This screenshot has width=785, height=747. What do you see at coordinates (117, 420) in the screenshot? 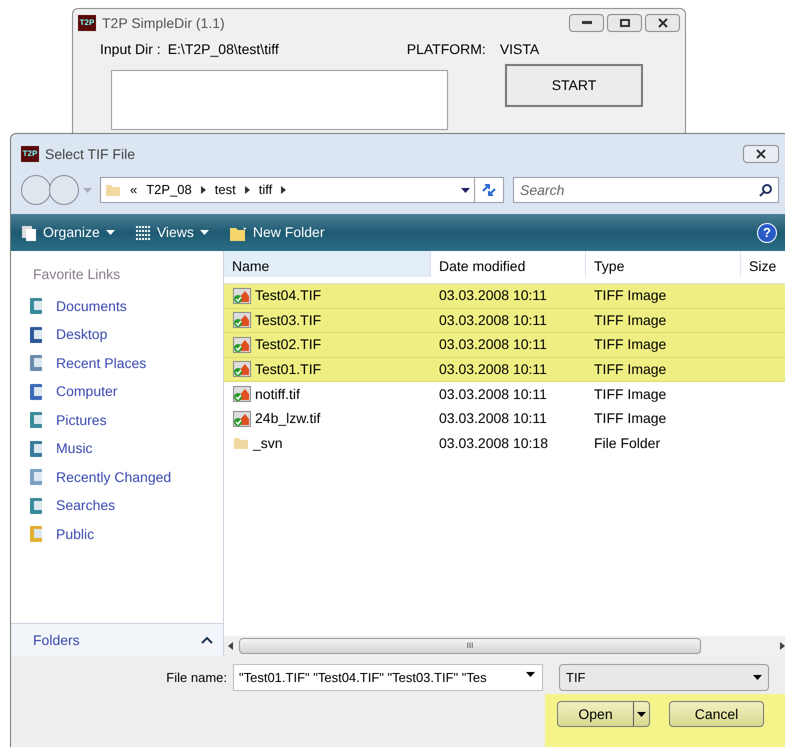
I see `sidebar-item: Pictures` at bounding box center [117, 420].